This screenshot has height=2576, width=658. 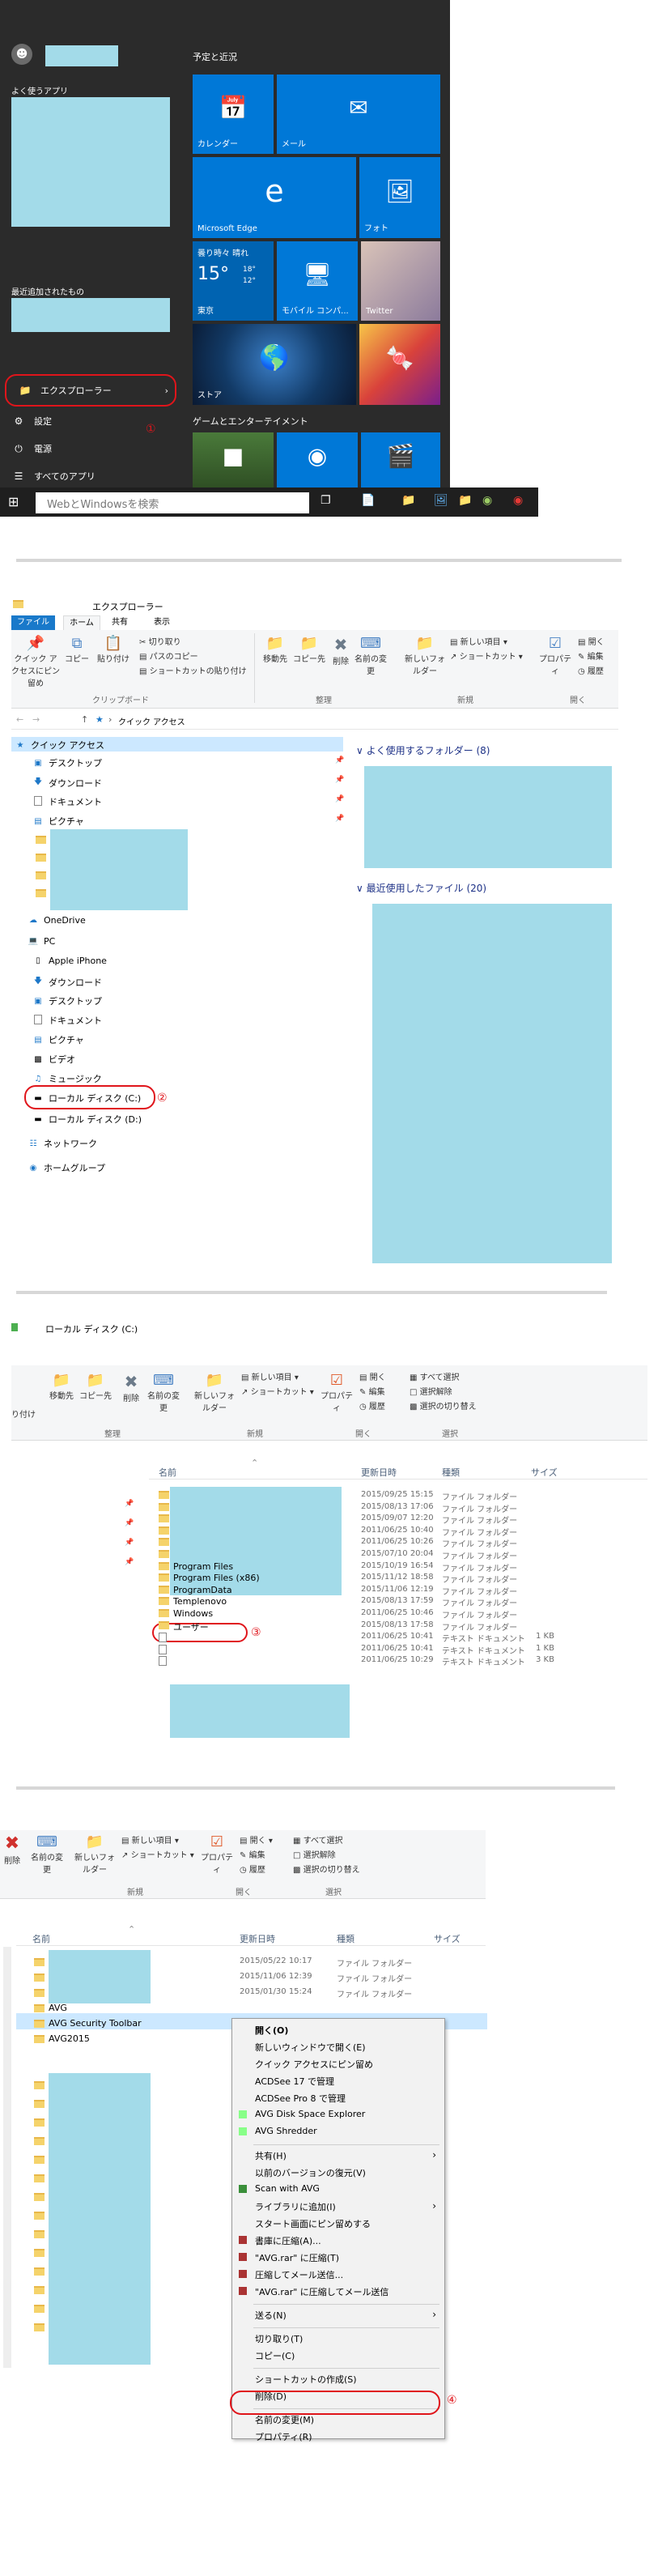 What do you see at coordinates (338, 2291) in the screenshot?
I see `context-menu-item: "AVG.rar" に圧縮してメール送信` at bounding box center [338, 2291].